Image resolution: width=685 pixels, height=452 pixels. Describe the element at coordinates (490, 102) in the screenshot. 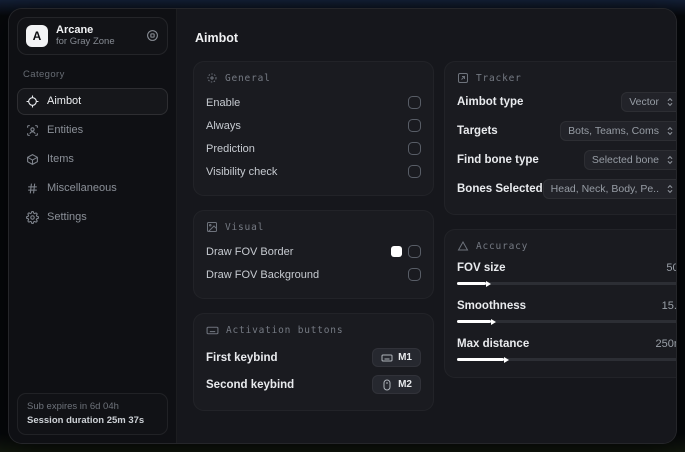

I see `tracker-label: Aimbot type` at that location.